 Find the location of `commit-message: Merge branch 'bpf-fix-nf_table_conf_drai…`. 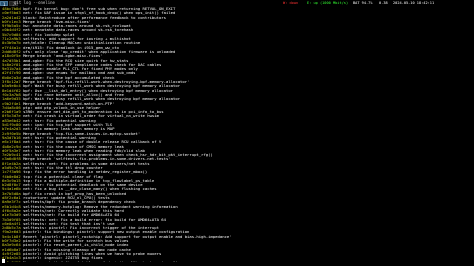

commit-message: Merge branch 'bpf-fix-nf_table_conf_drai… is located at coordinates (100, 261).